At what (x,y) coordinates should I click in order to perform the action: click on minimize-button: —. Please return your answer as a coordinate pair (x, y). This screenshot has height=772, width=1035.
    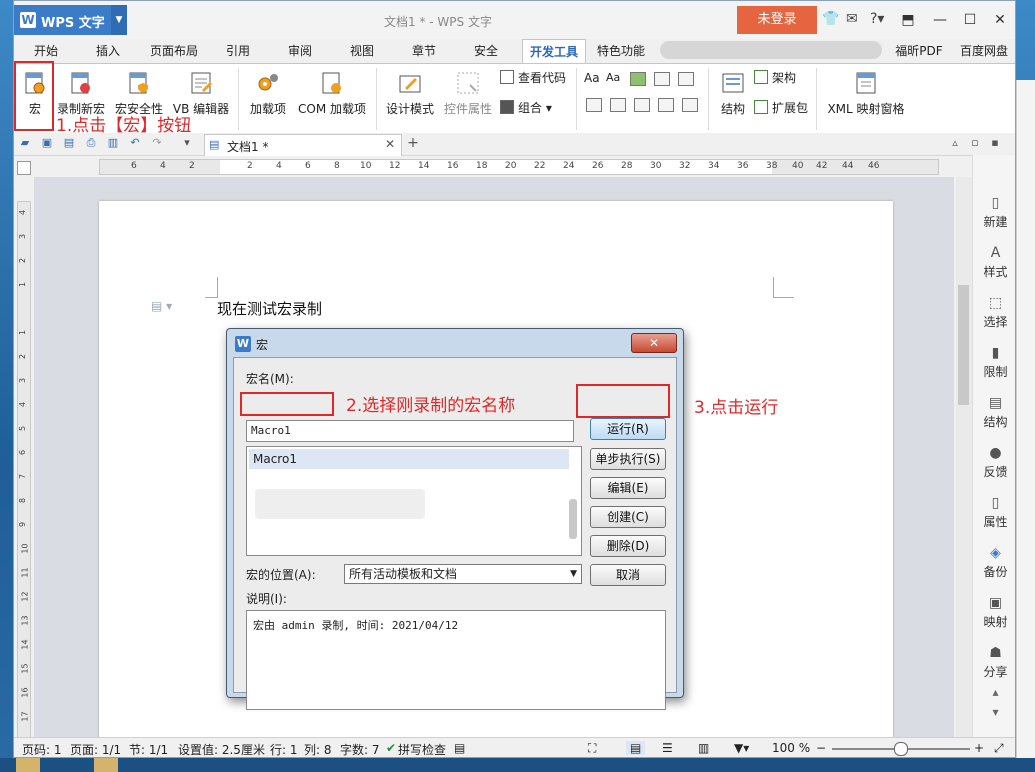
    Looking at the image, I should click on (940, 20).